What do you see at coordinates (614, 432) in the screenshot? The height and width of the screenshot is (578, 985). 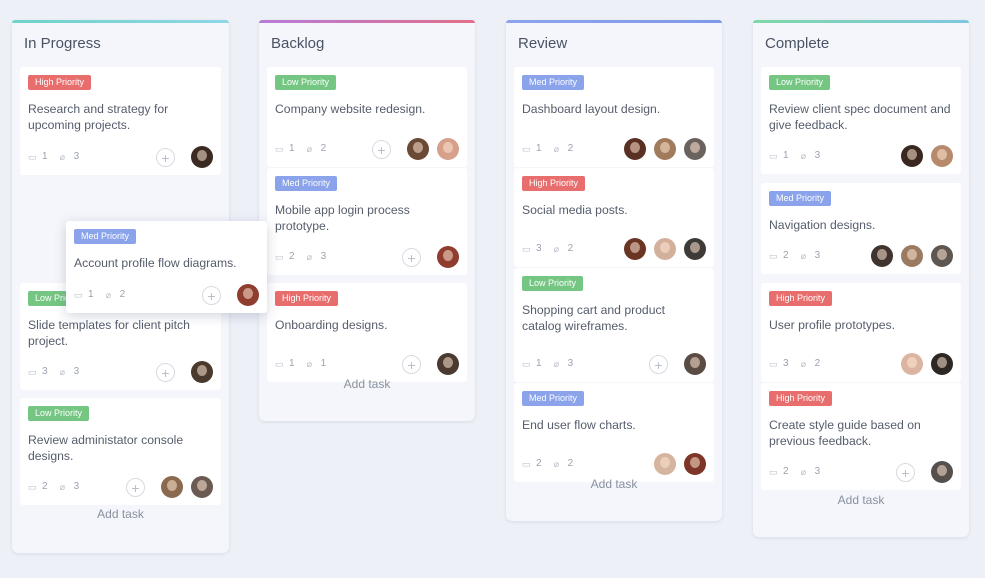 I see `task-card: Med Priority End user flow charts. ▭ 2 ⌀ 2` at bounding box center [614, 432].